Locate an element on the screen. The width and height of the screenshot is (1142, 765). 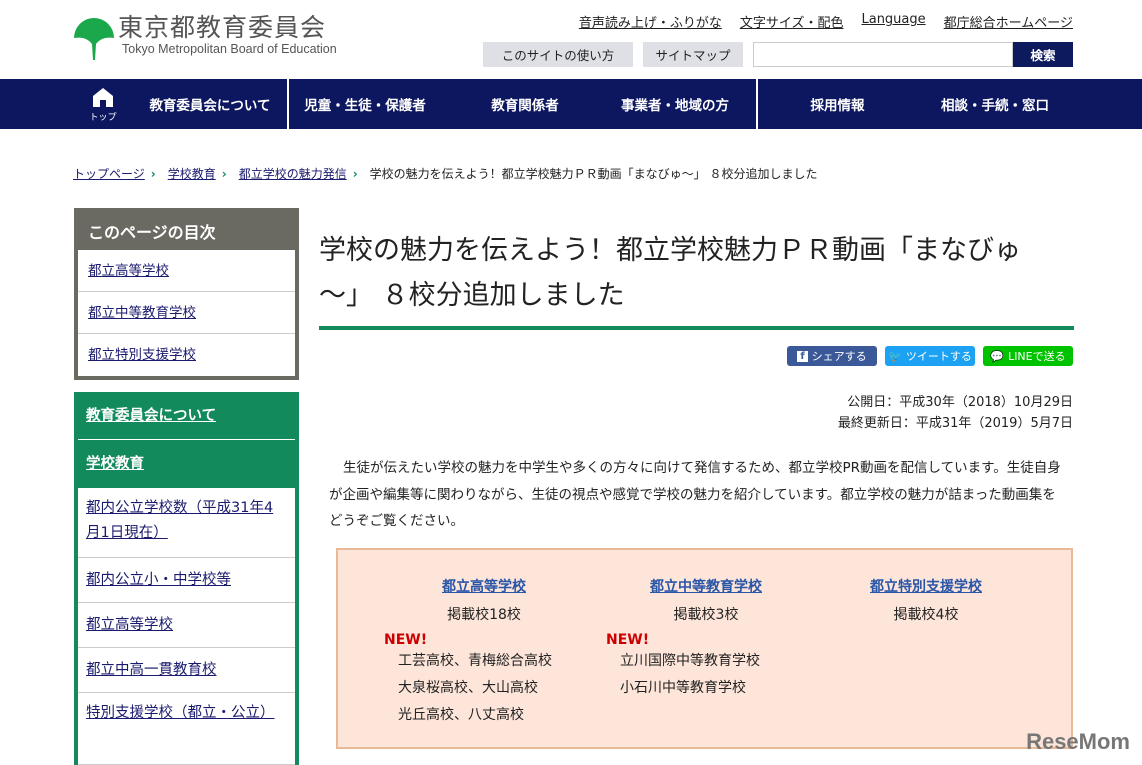
link-language: Language is located at coordinates (893, 21).